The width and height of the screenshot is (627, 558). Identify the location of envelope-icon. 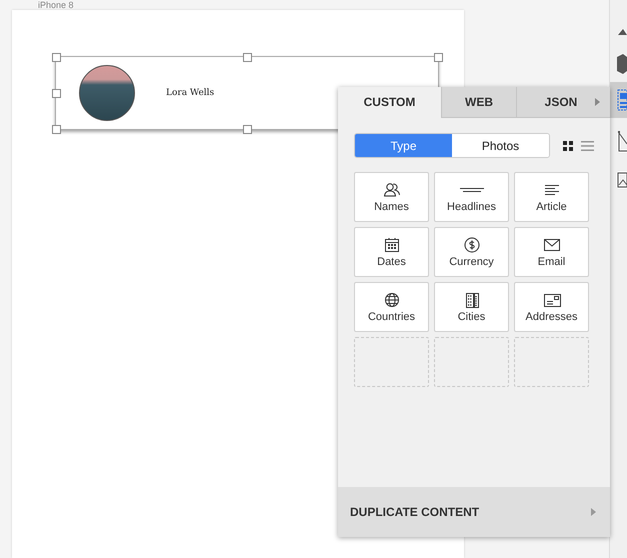
(551, 244).